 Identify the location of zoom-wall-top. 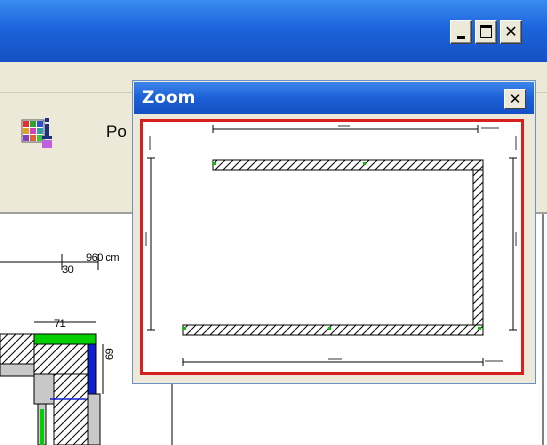
(348, 165).